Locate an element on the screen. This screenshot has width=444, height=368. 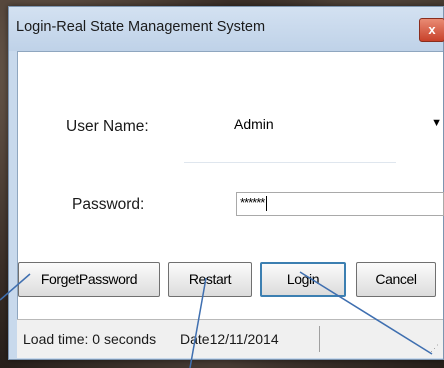
arrow-restart is located at coordinates (198, 322).